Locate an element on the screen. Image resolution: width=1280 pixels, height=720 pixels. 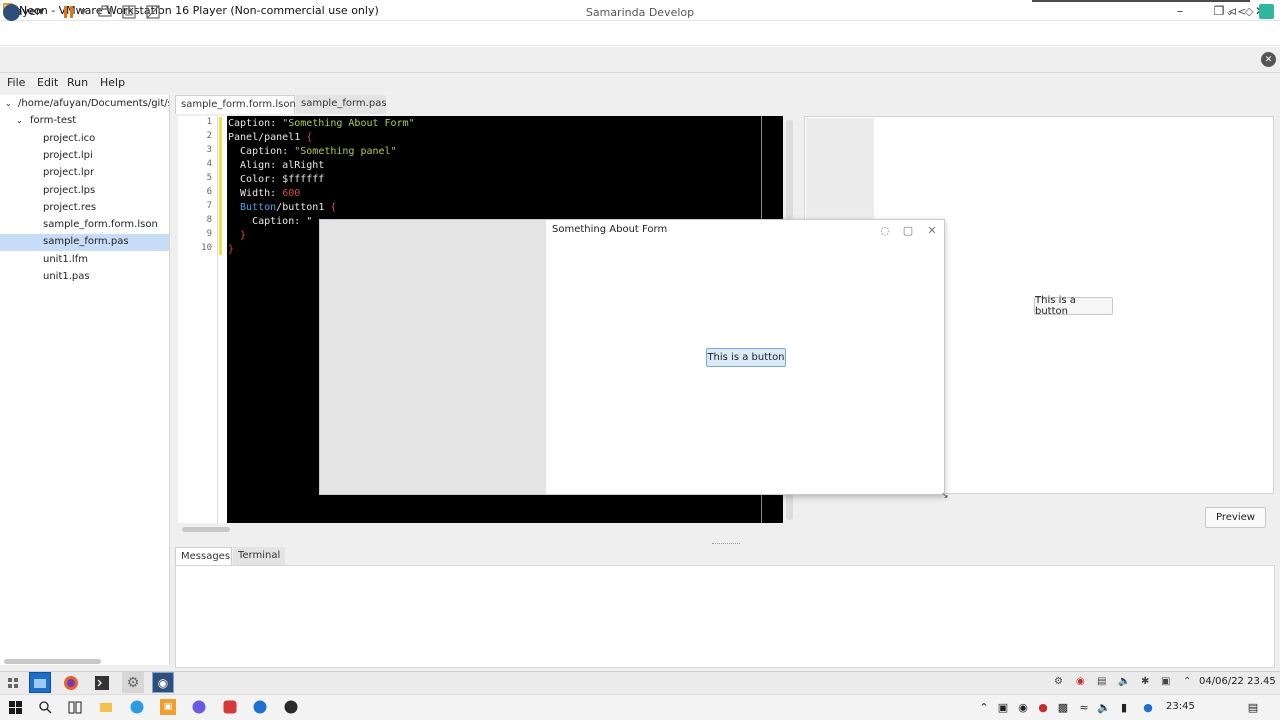
tab-sample-form-lson: sample_form.form.lson is located at coordinates (235, 104).